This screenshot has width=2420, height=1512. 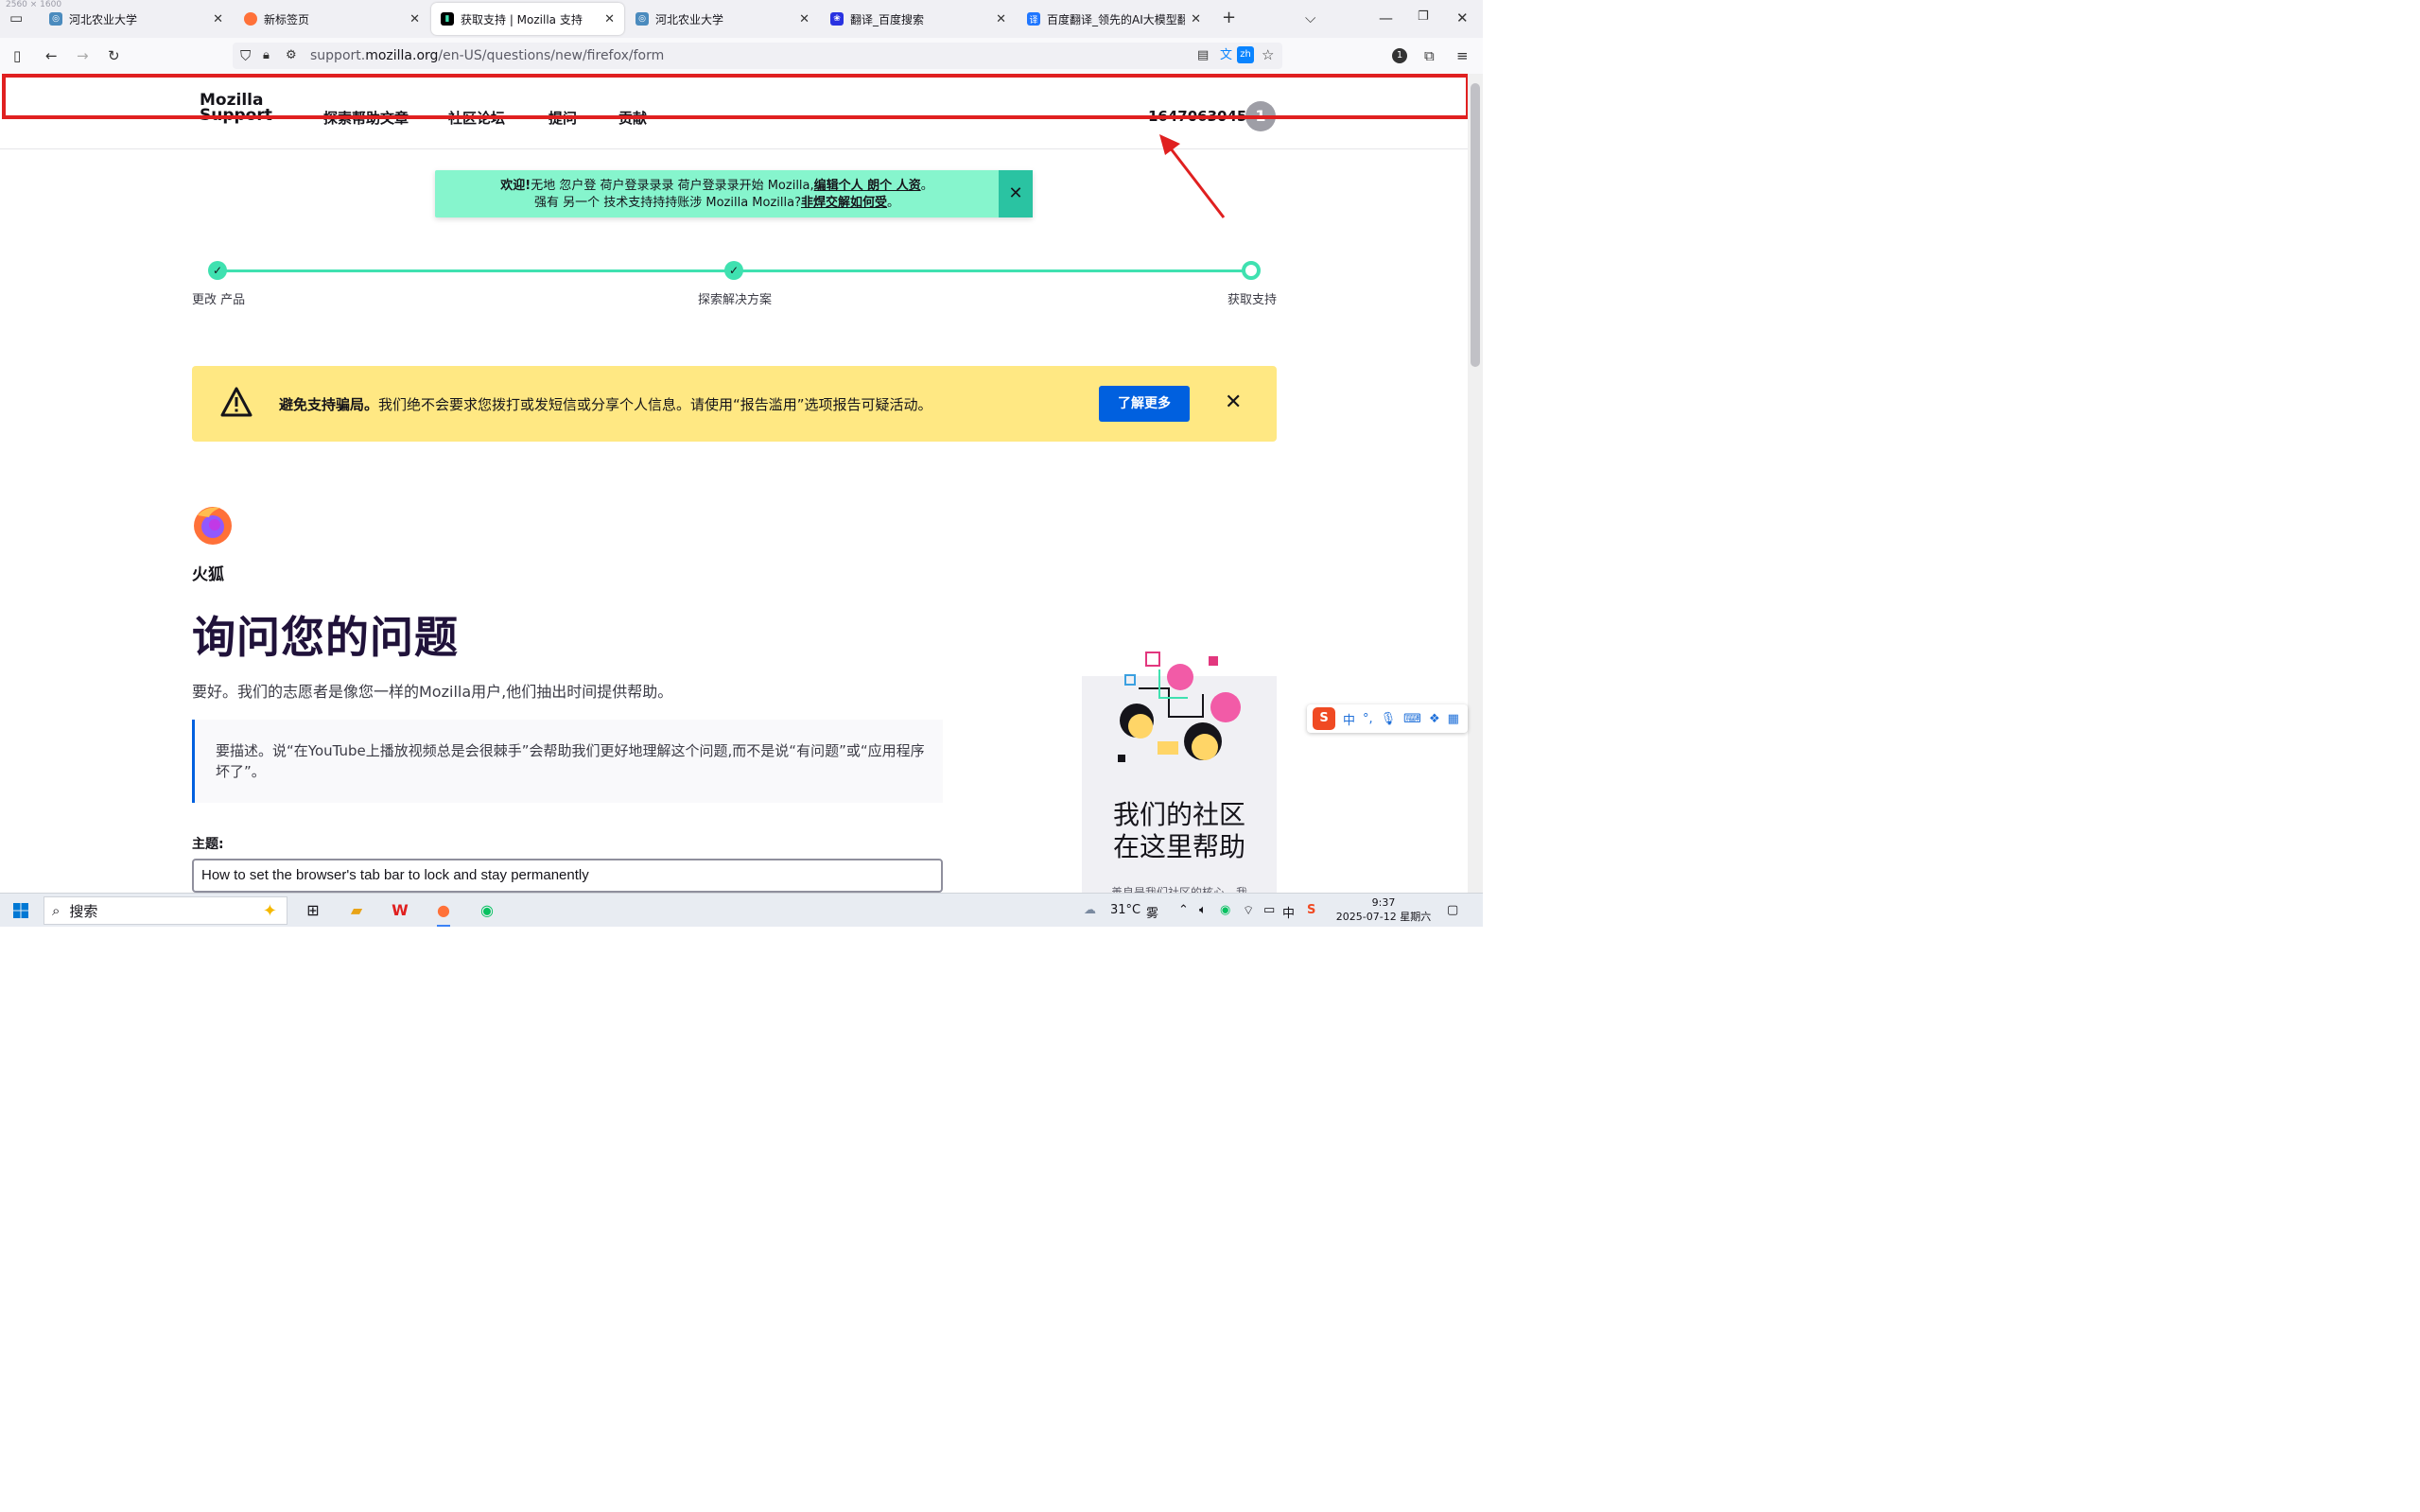 I want to click on notification-icon: ▢, so click(x=1453, y=910).